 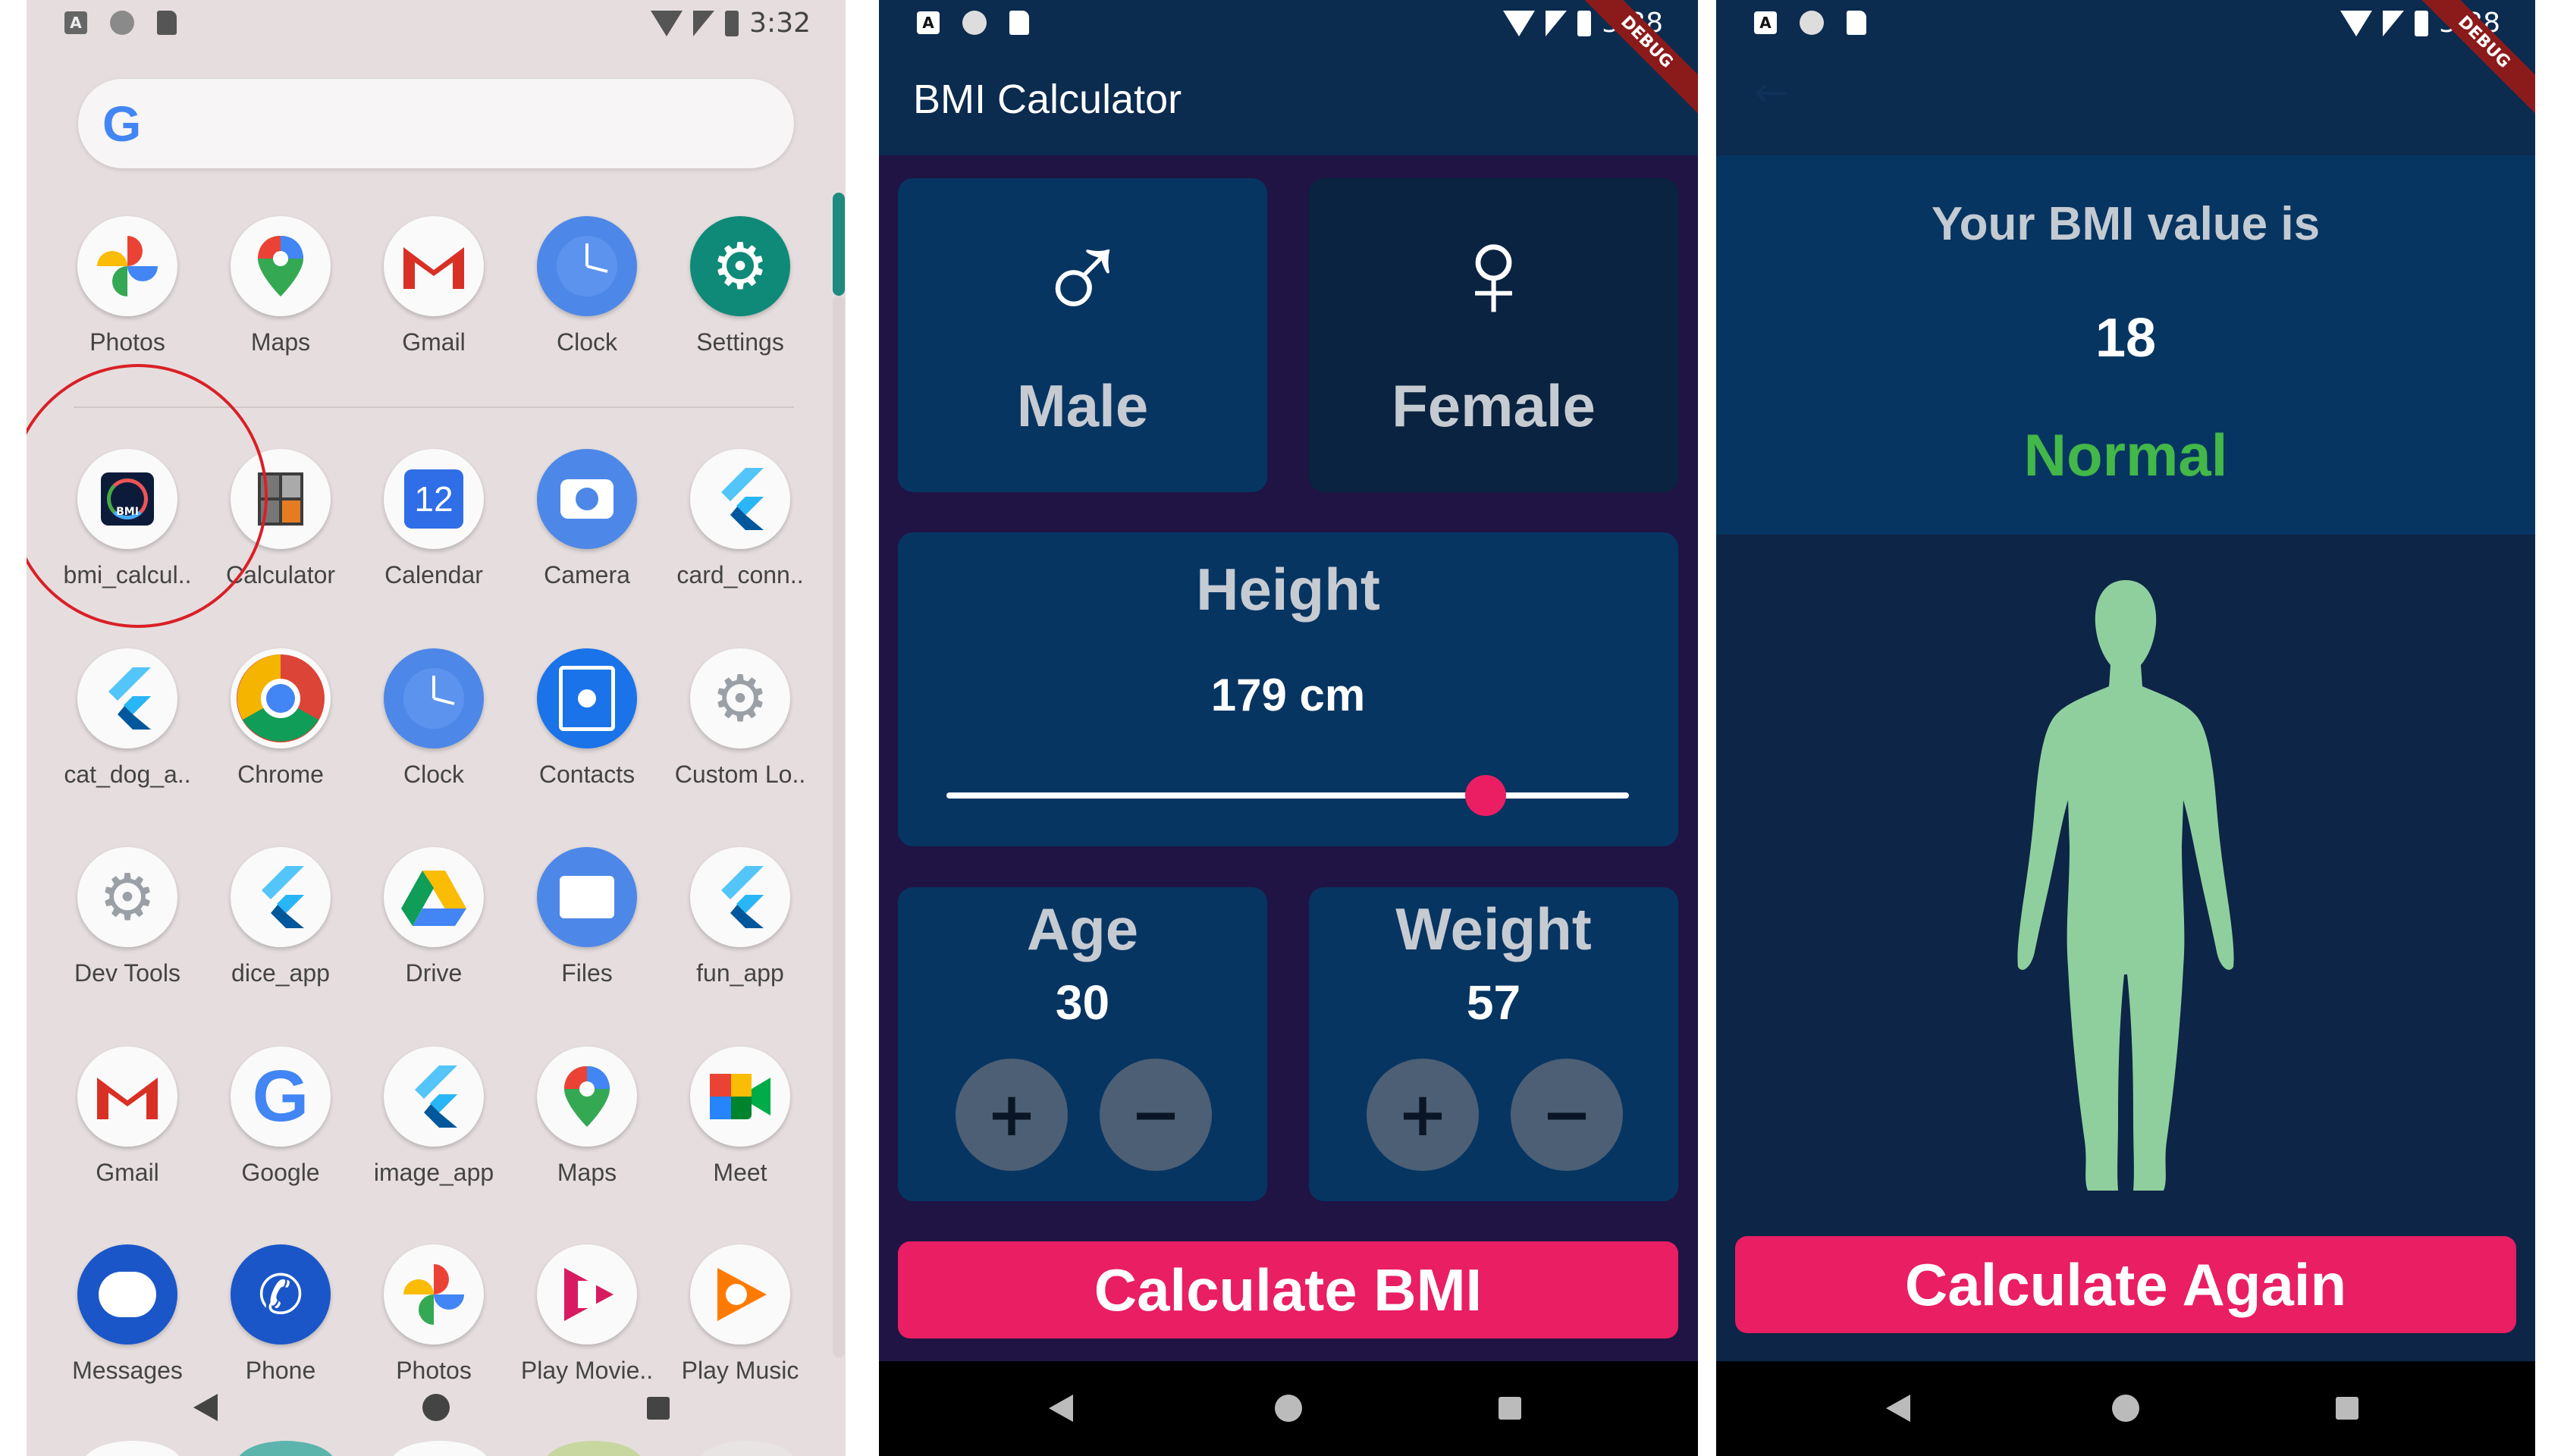 What do you see at coordinates (2126, 338) in the screenshot?
I see `bmi-value: 18` at bounding box center [2126, 338].